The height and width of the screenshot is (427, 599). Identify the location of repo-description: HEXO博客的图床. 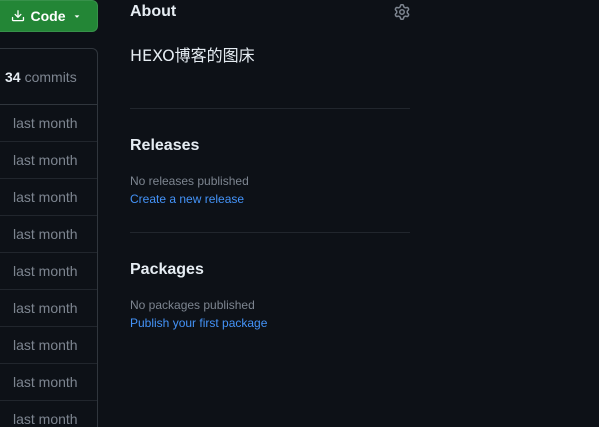
(192, 55).